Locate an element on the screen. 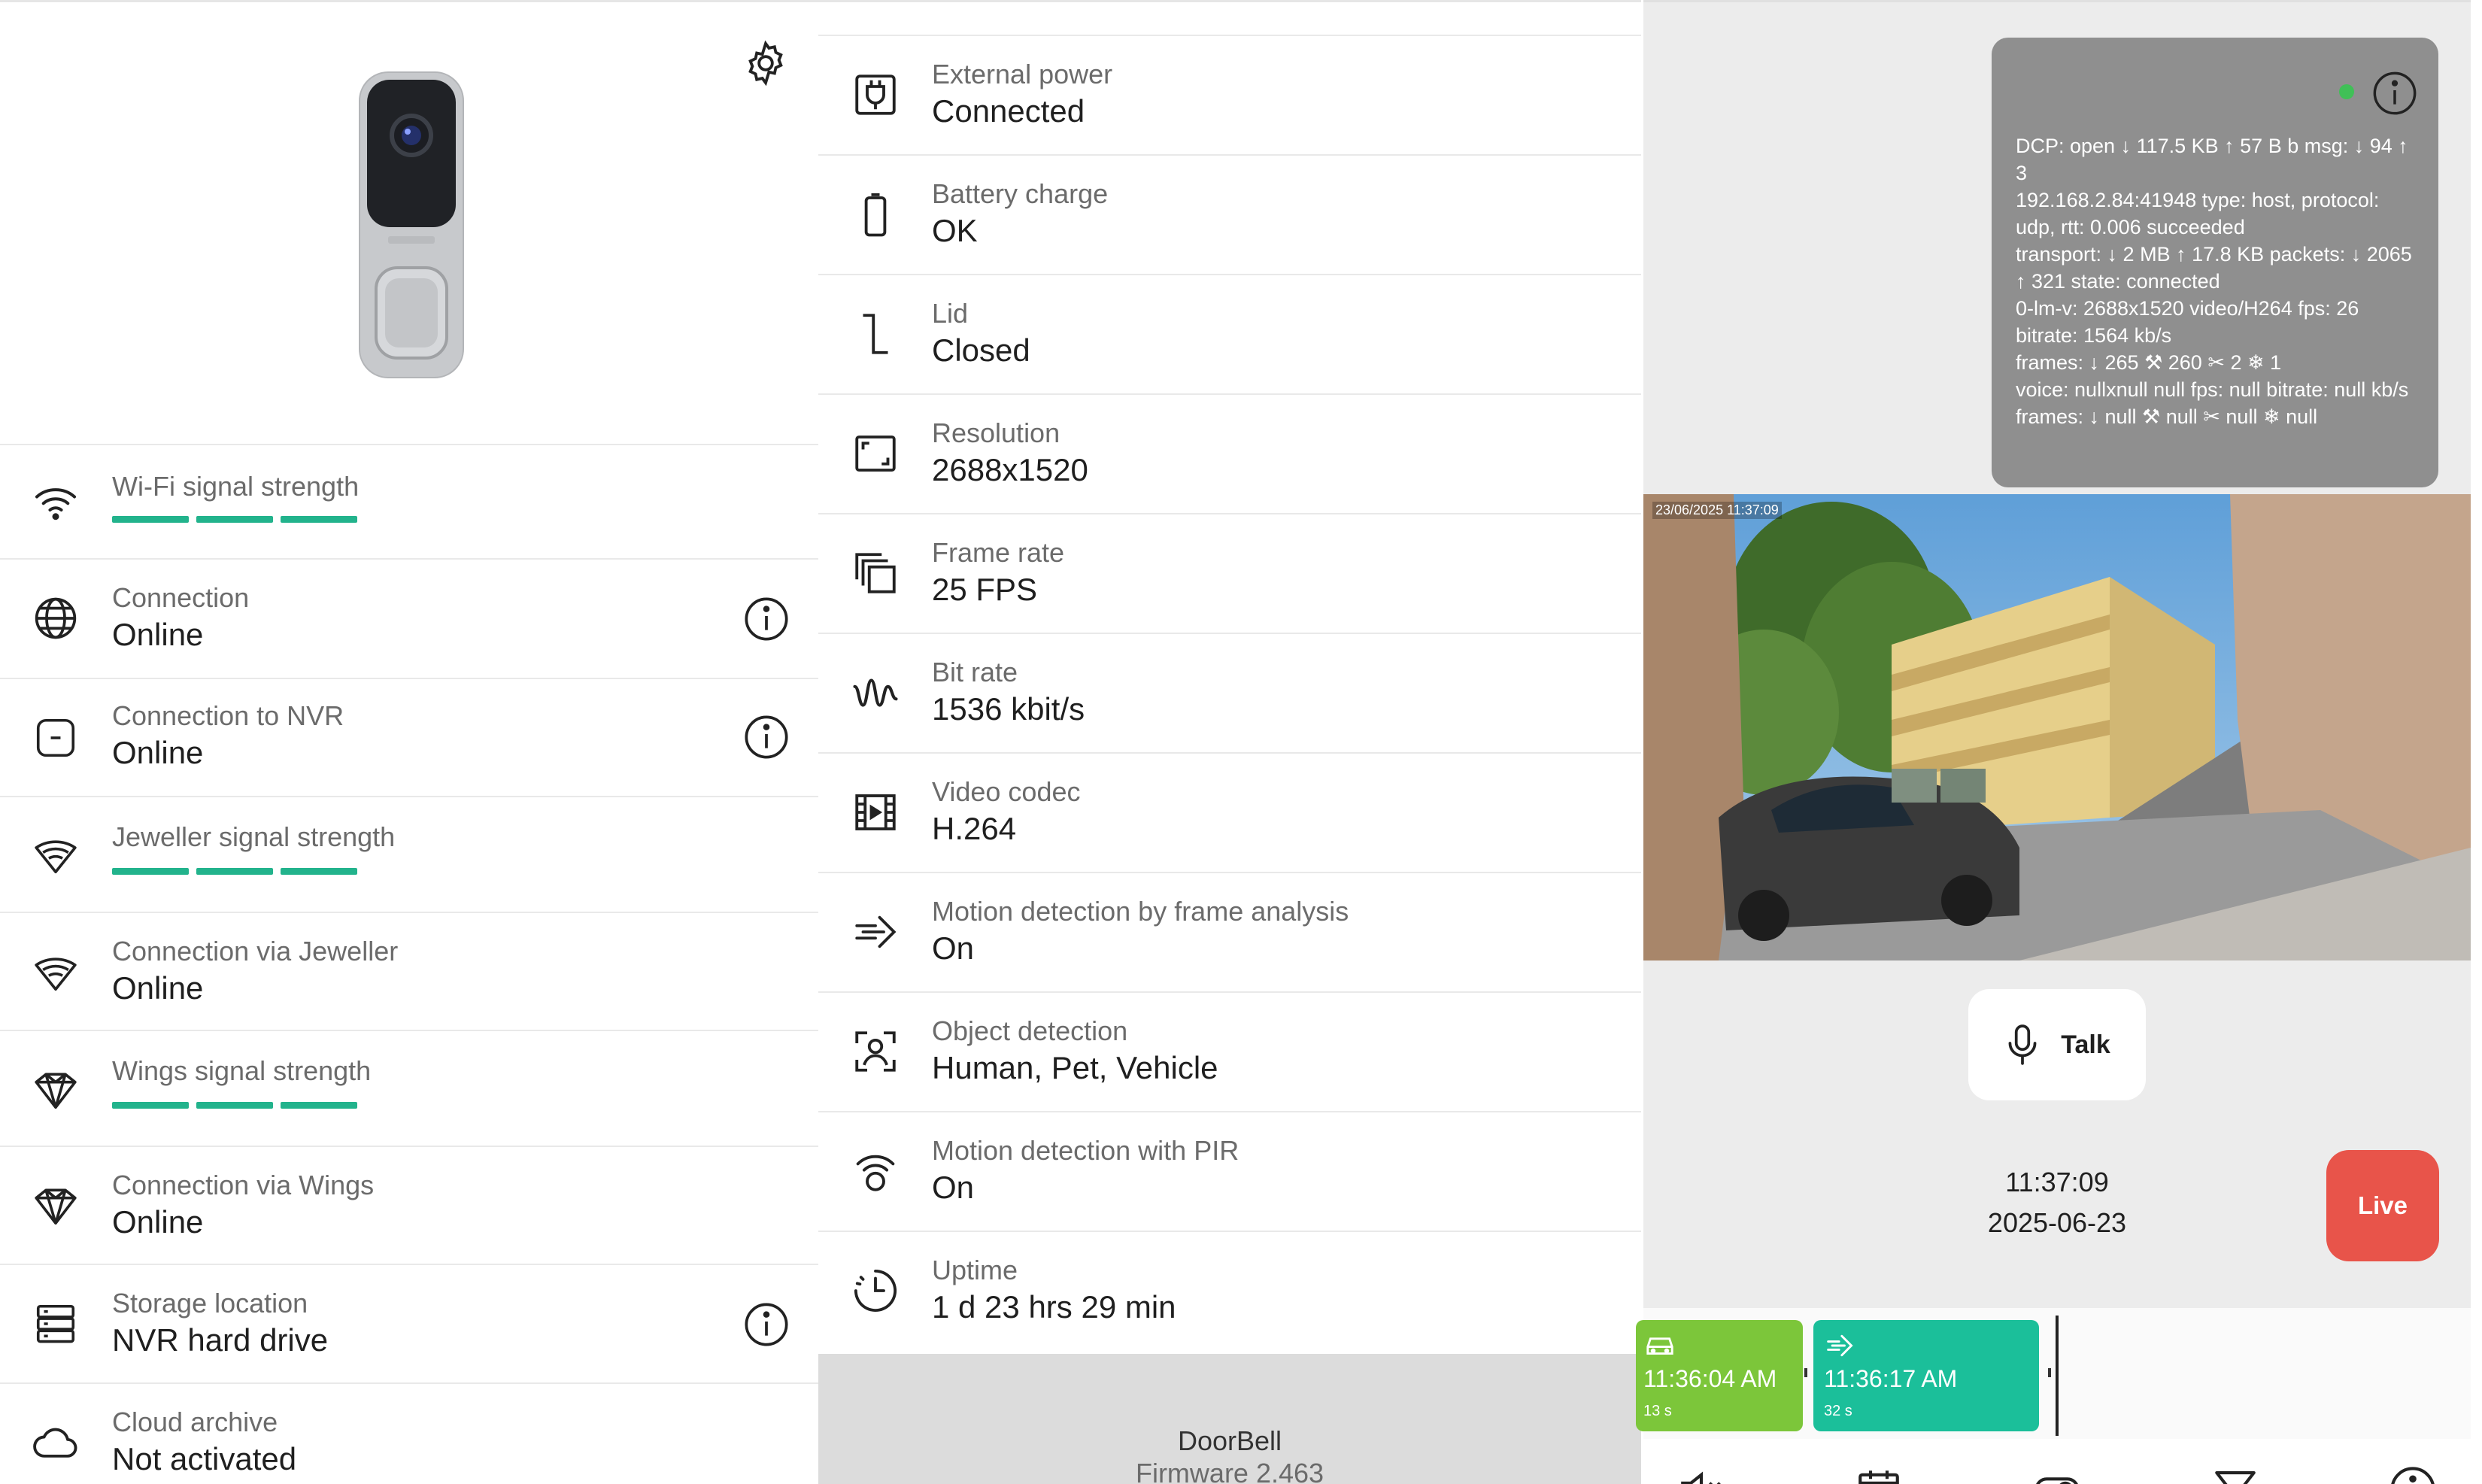 The width and height of the screenshot is (2482, 1484). mute-button is located at coordinates (1701, 1474).